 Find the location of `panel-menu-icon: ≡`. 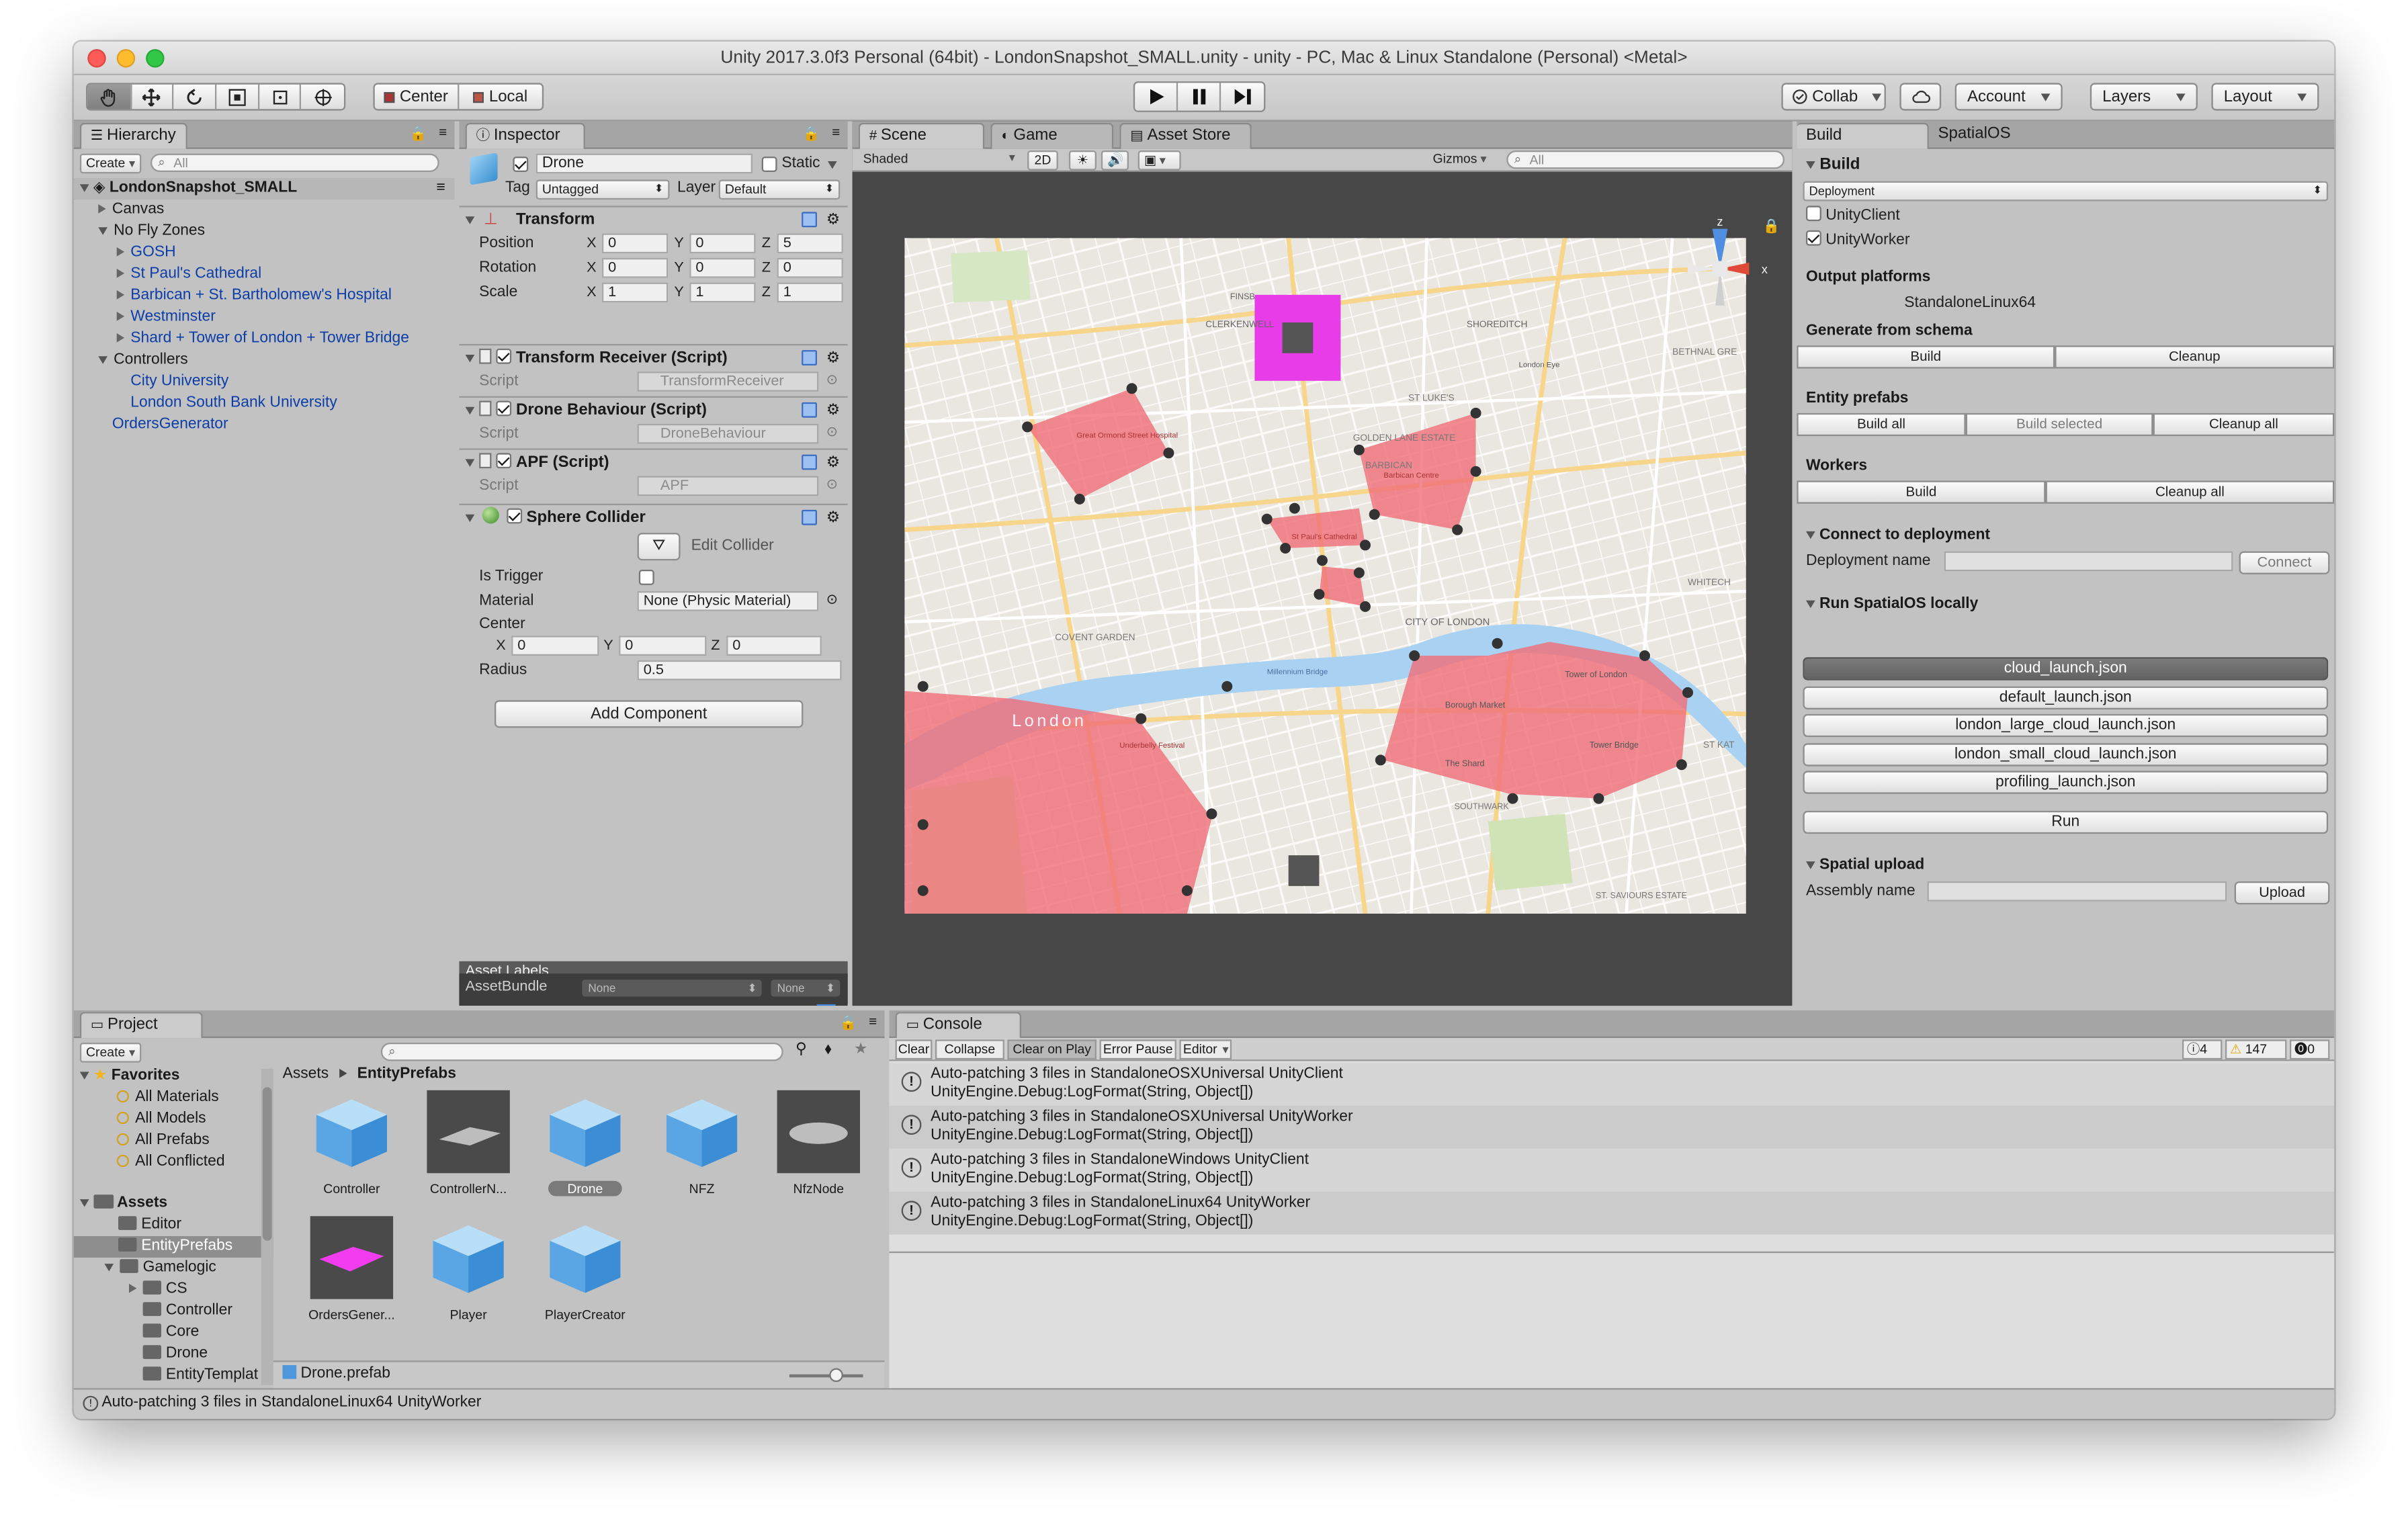

panel-menu-icon: ≡ is located at coordinates (443, 132).